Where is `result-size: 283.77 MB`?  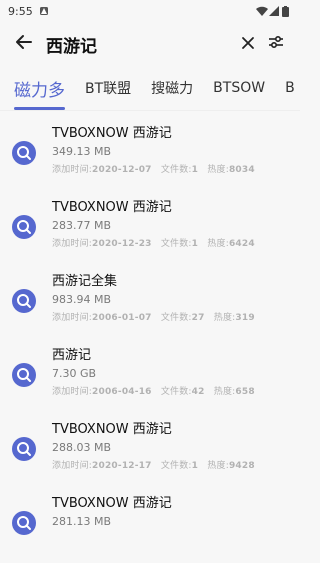 result-size: 283.77 MB is located at coordinates (82, 225).